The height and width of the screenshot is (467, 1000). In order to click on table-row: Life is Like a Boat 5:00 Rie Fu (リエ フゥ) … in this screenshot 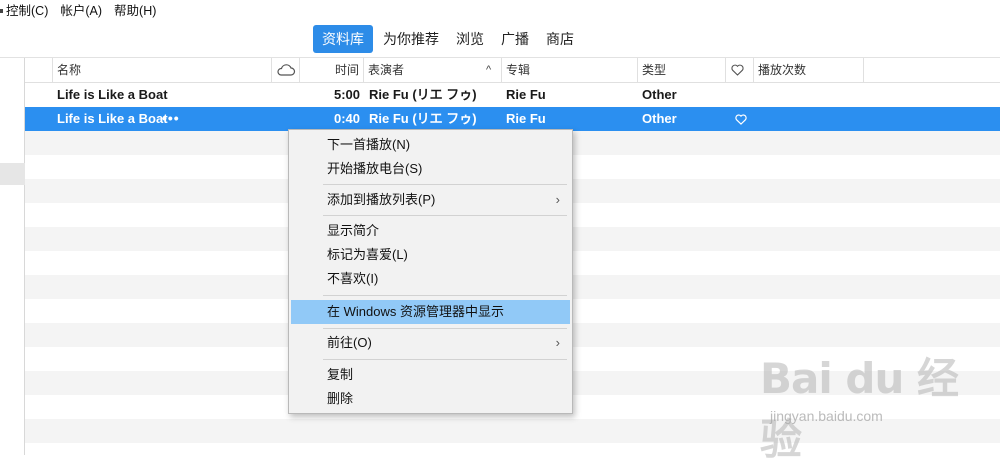, I will do `click(512, 95)`.